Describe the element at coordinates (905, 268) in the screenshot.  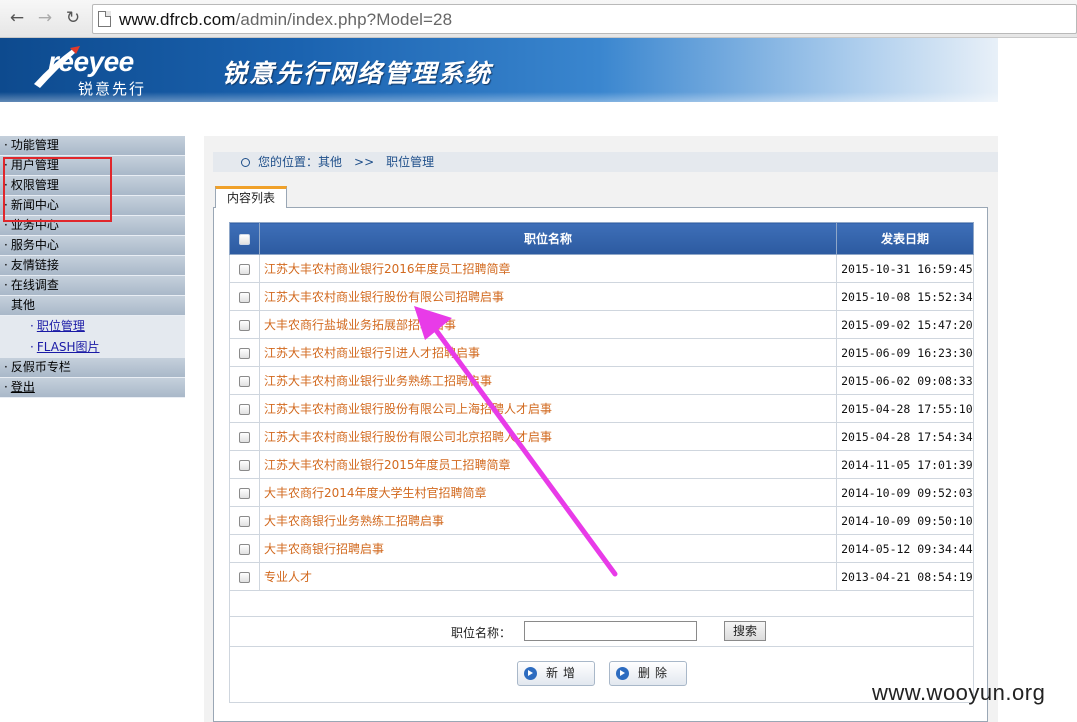
I see `publish-date: 2015-10-31 16:59:45` at that location.